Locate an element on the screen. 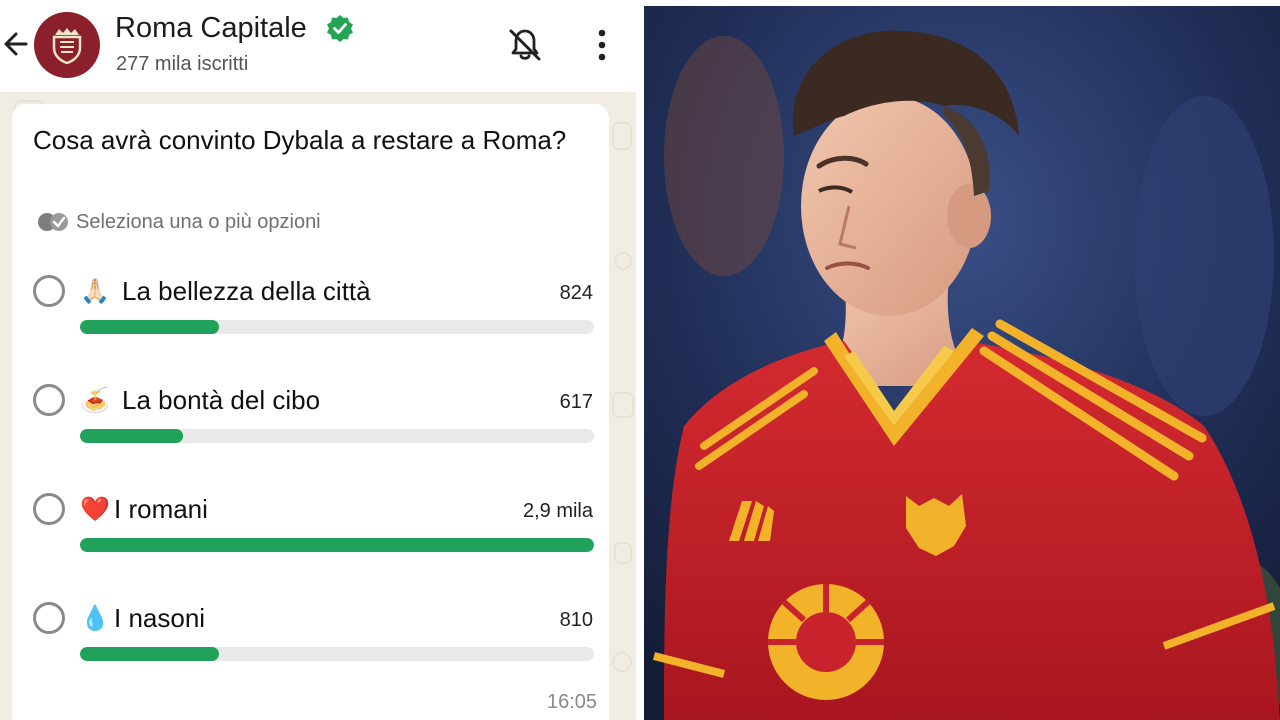 The height and width of the screenshot is (720, 1280). poll-option-count: 617 is located at coordinates (576, 402).